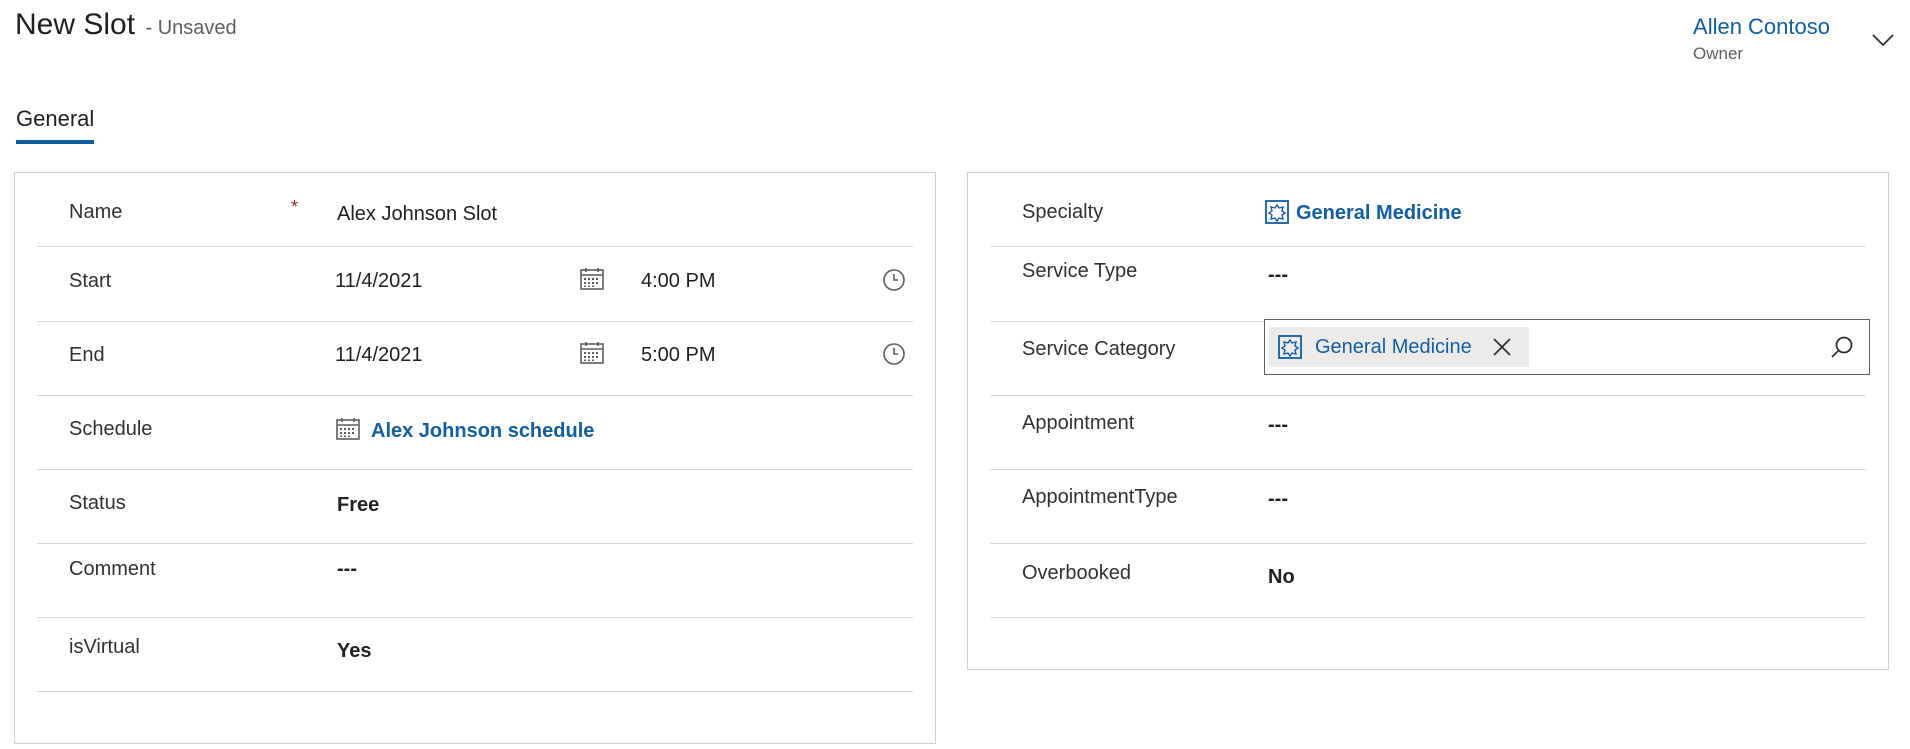  I want to click on field-row-start: Start 11/4/2021 4:00 PM, so click(475, 285).